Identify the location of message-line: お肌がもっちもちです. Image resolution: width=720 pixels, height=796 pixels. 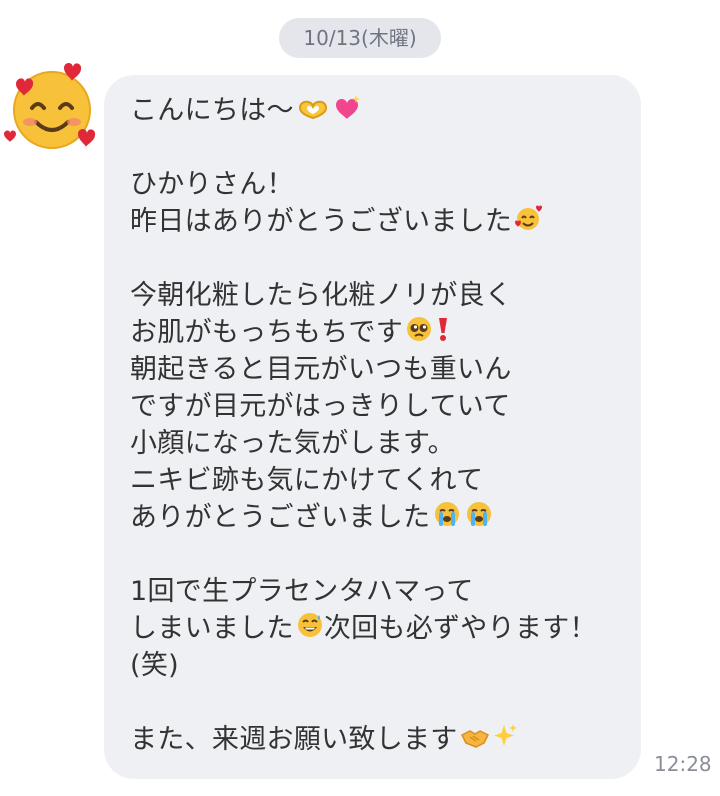
(376, 332).